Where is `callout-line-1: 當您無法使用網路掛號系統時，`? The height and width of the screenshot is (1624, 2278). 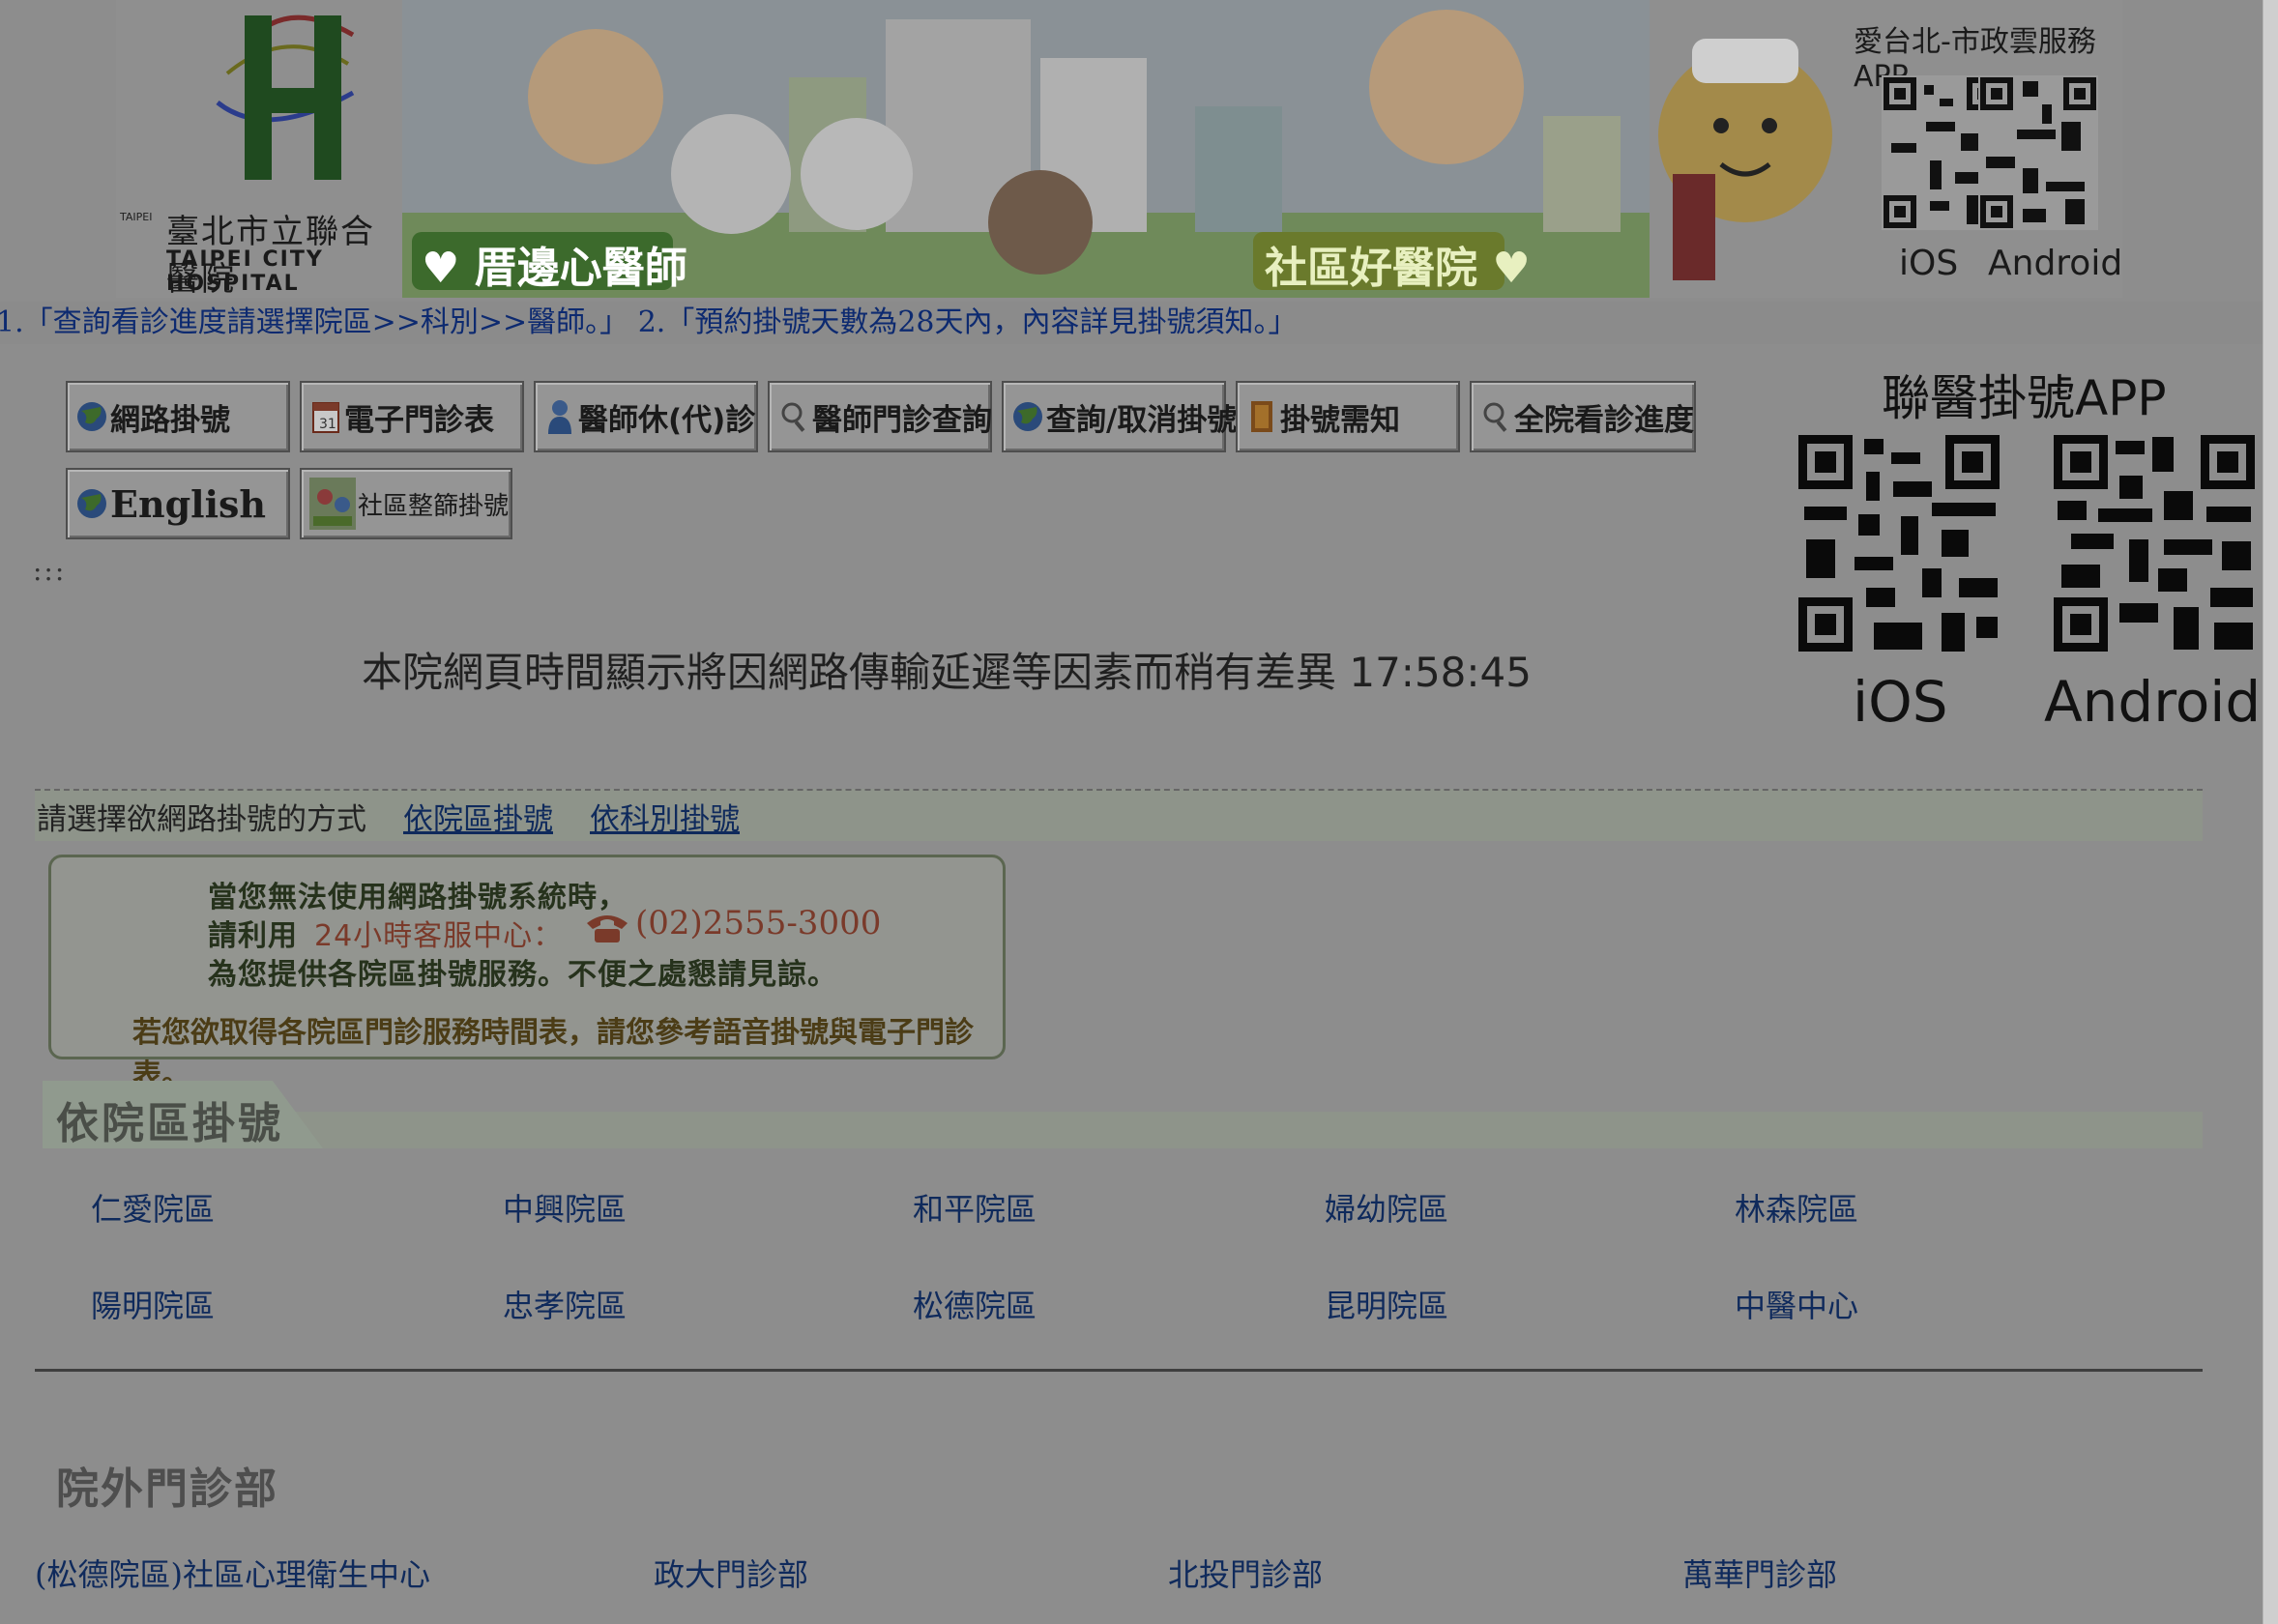
callout-line-1: 當您無法使用網路掛號系統時， is located at coordinates (418, 898).